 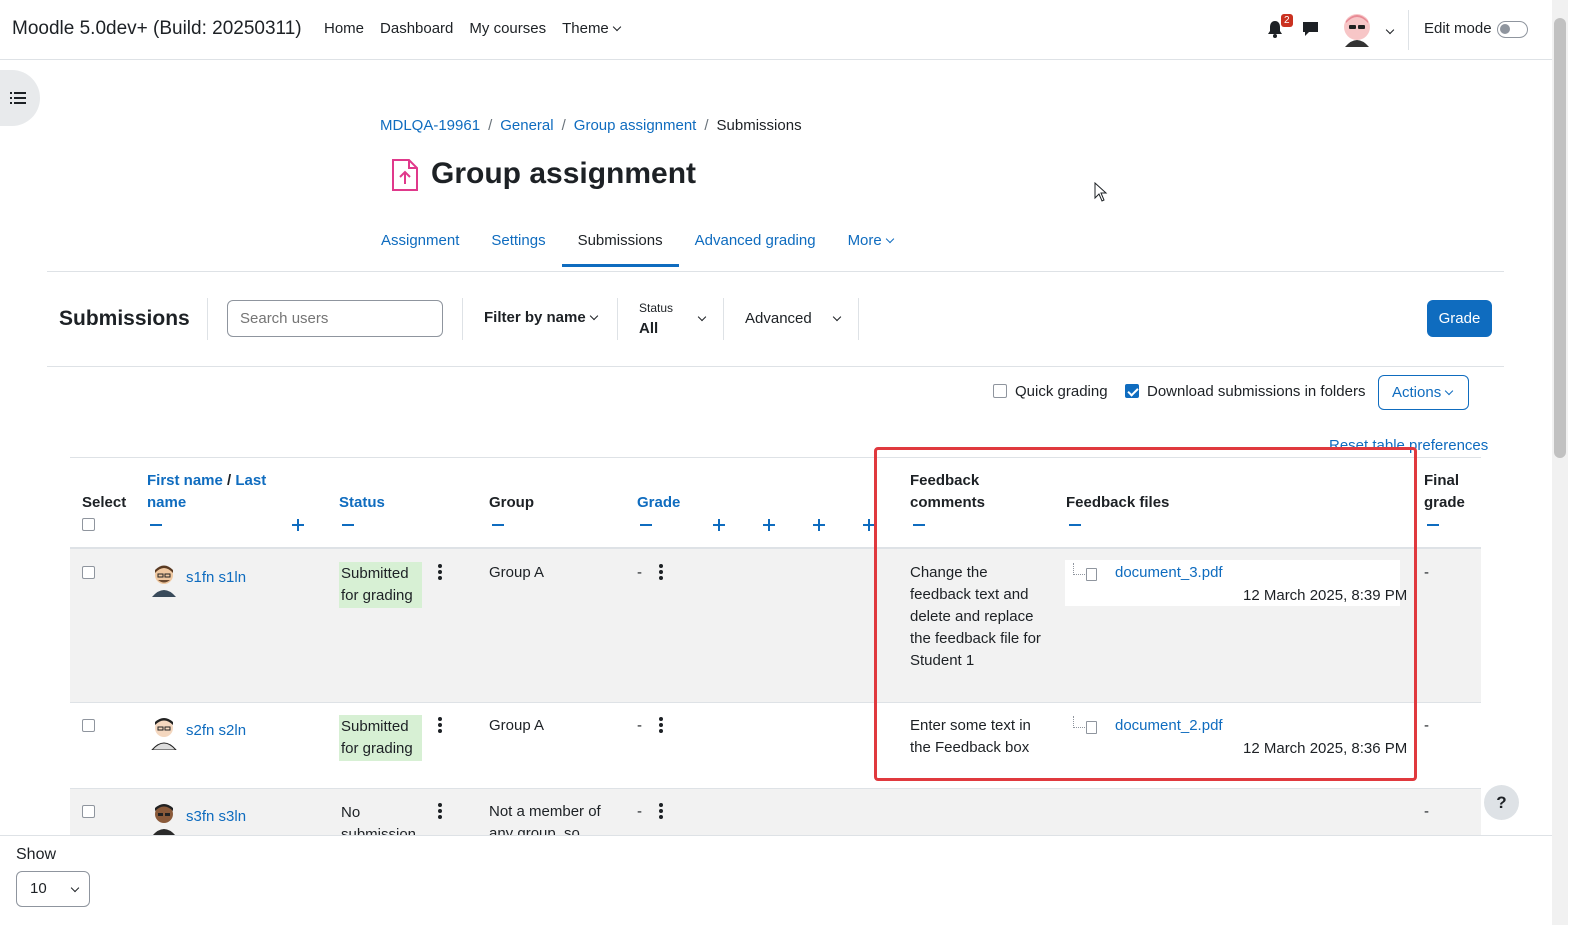 I want to click on tab-submissions: Submissions, so click(x=620, y=244).